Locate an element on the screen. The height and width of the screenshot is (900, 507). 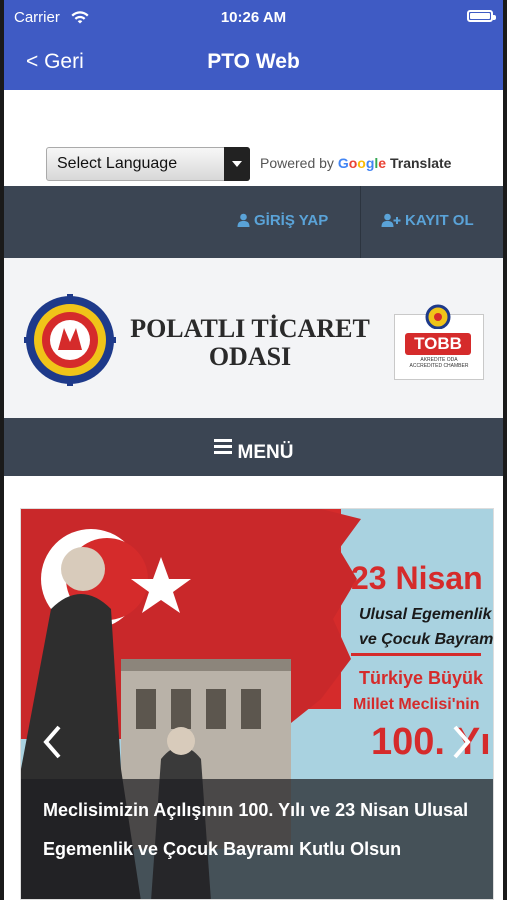
status-bar: Carrier 10:26 AM is located at coordinates (253, 18).